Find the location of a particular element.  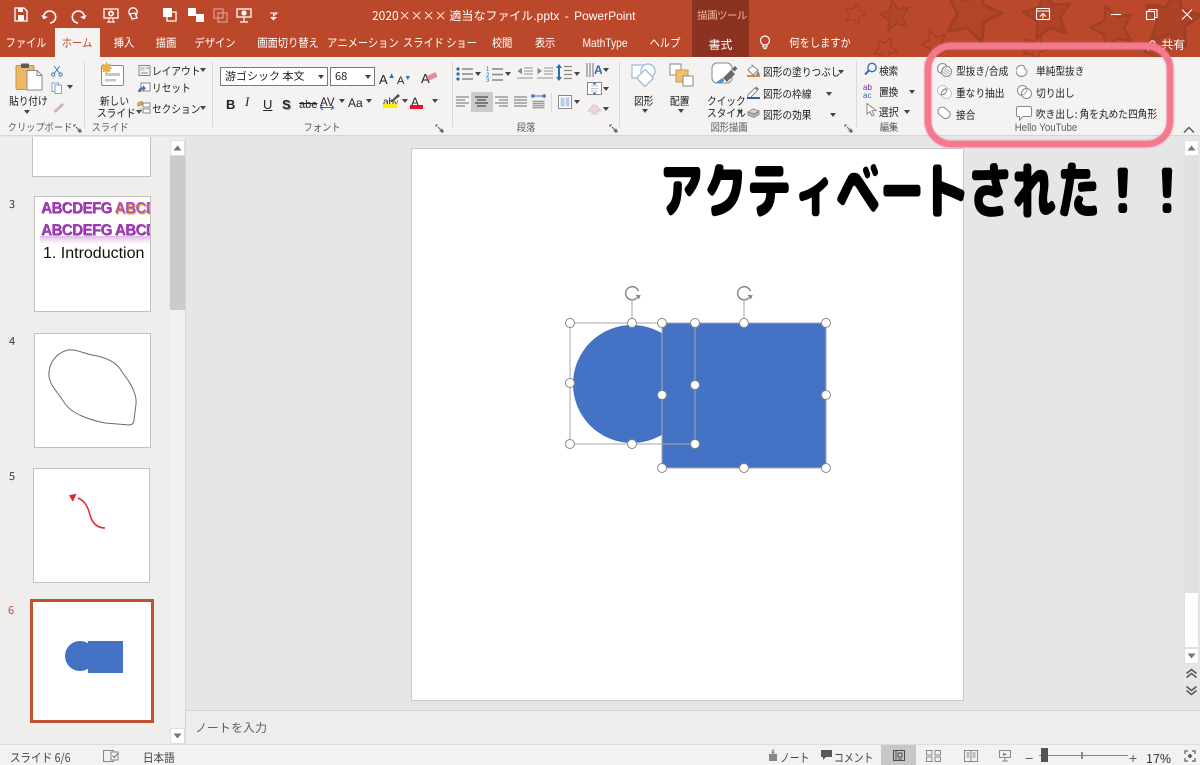

svg-text: アクティベートされた！！ is located at coordinates (924, 187).